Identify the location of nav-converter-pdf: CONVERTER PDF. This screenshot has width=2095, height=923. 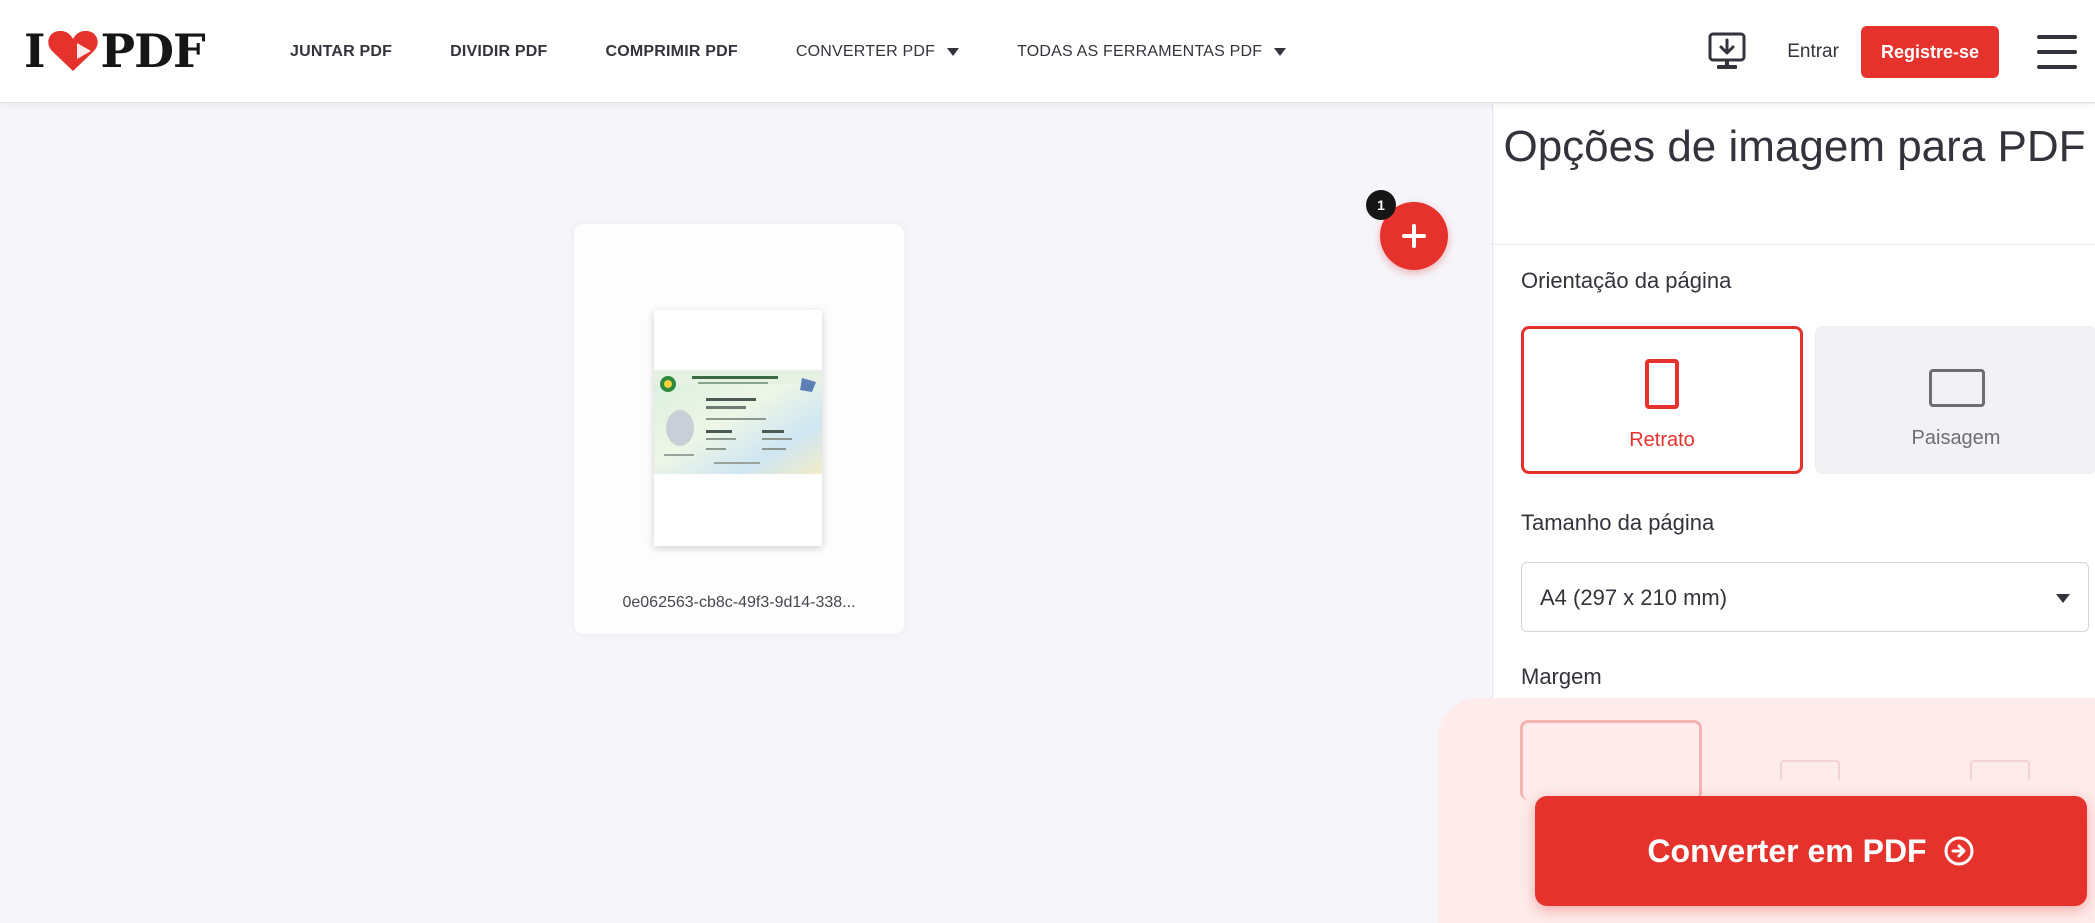
(877, 51).